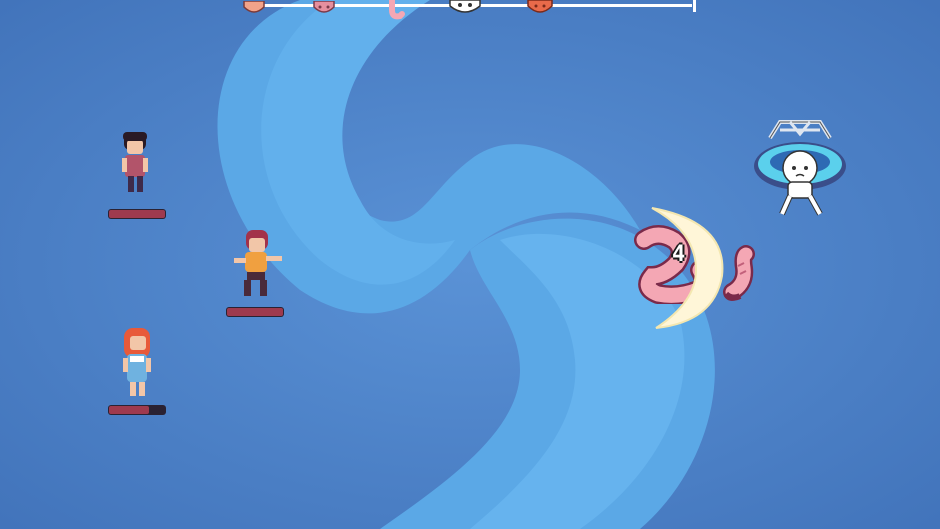 Image resolution: width=940 pixels, height=529 pixels. I want to click on hp-bar-boy-orange-shirt, so click(255, 312).